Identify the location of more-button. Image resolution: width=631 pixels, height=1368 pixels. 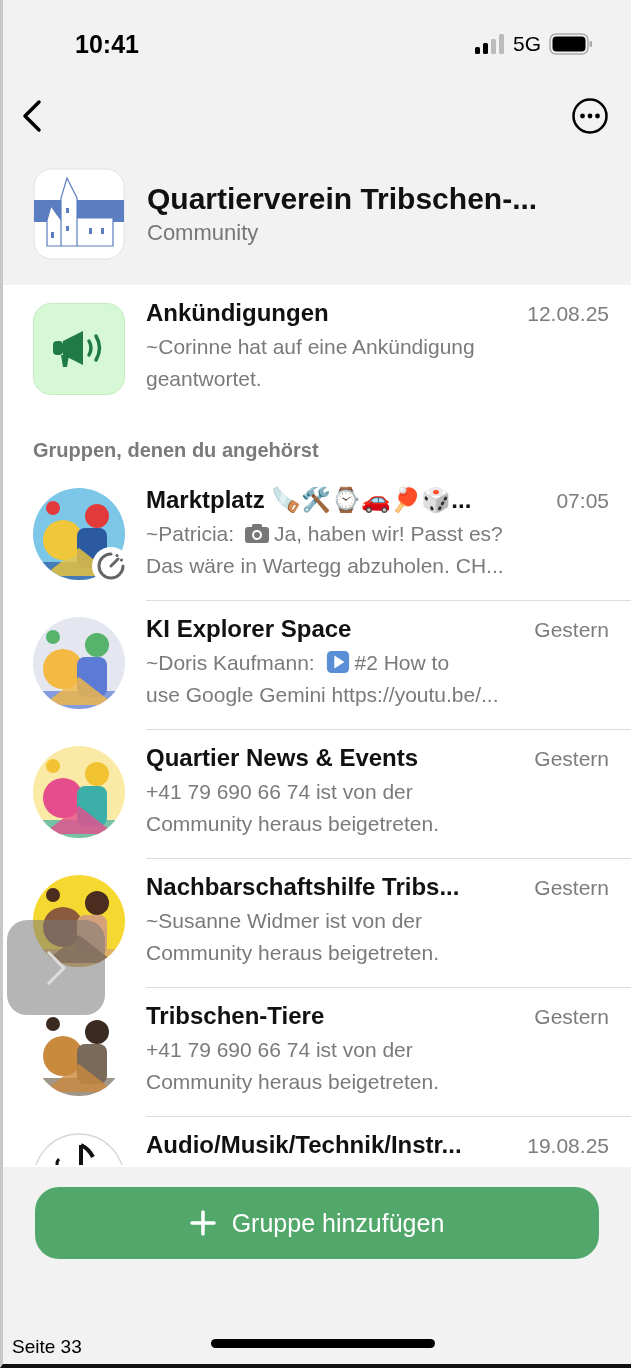
(590, 115).